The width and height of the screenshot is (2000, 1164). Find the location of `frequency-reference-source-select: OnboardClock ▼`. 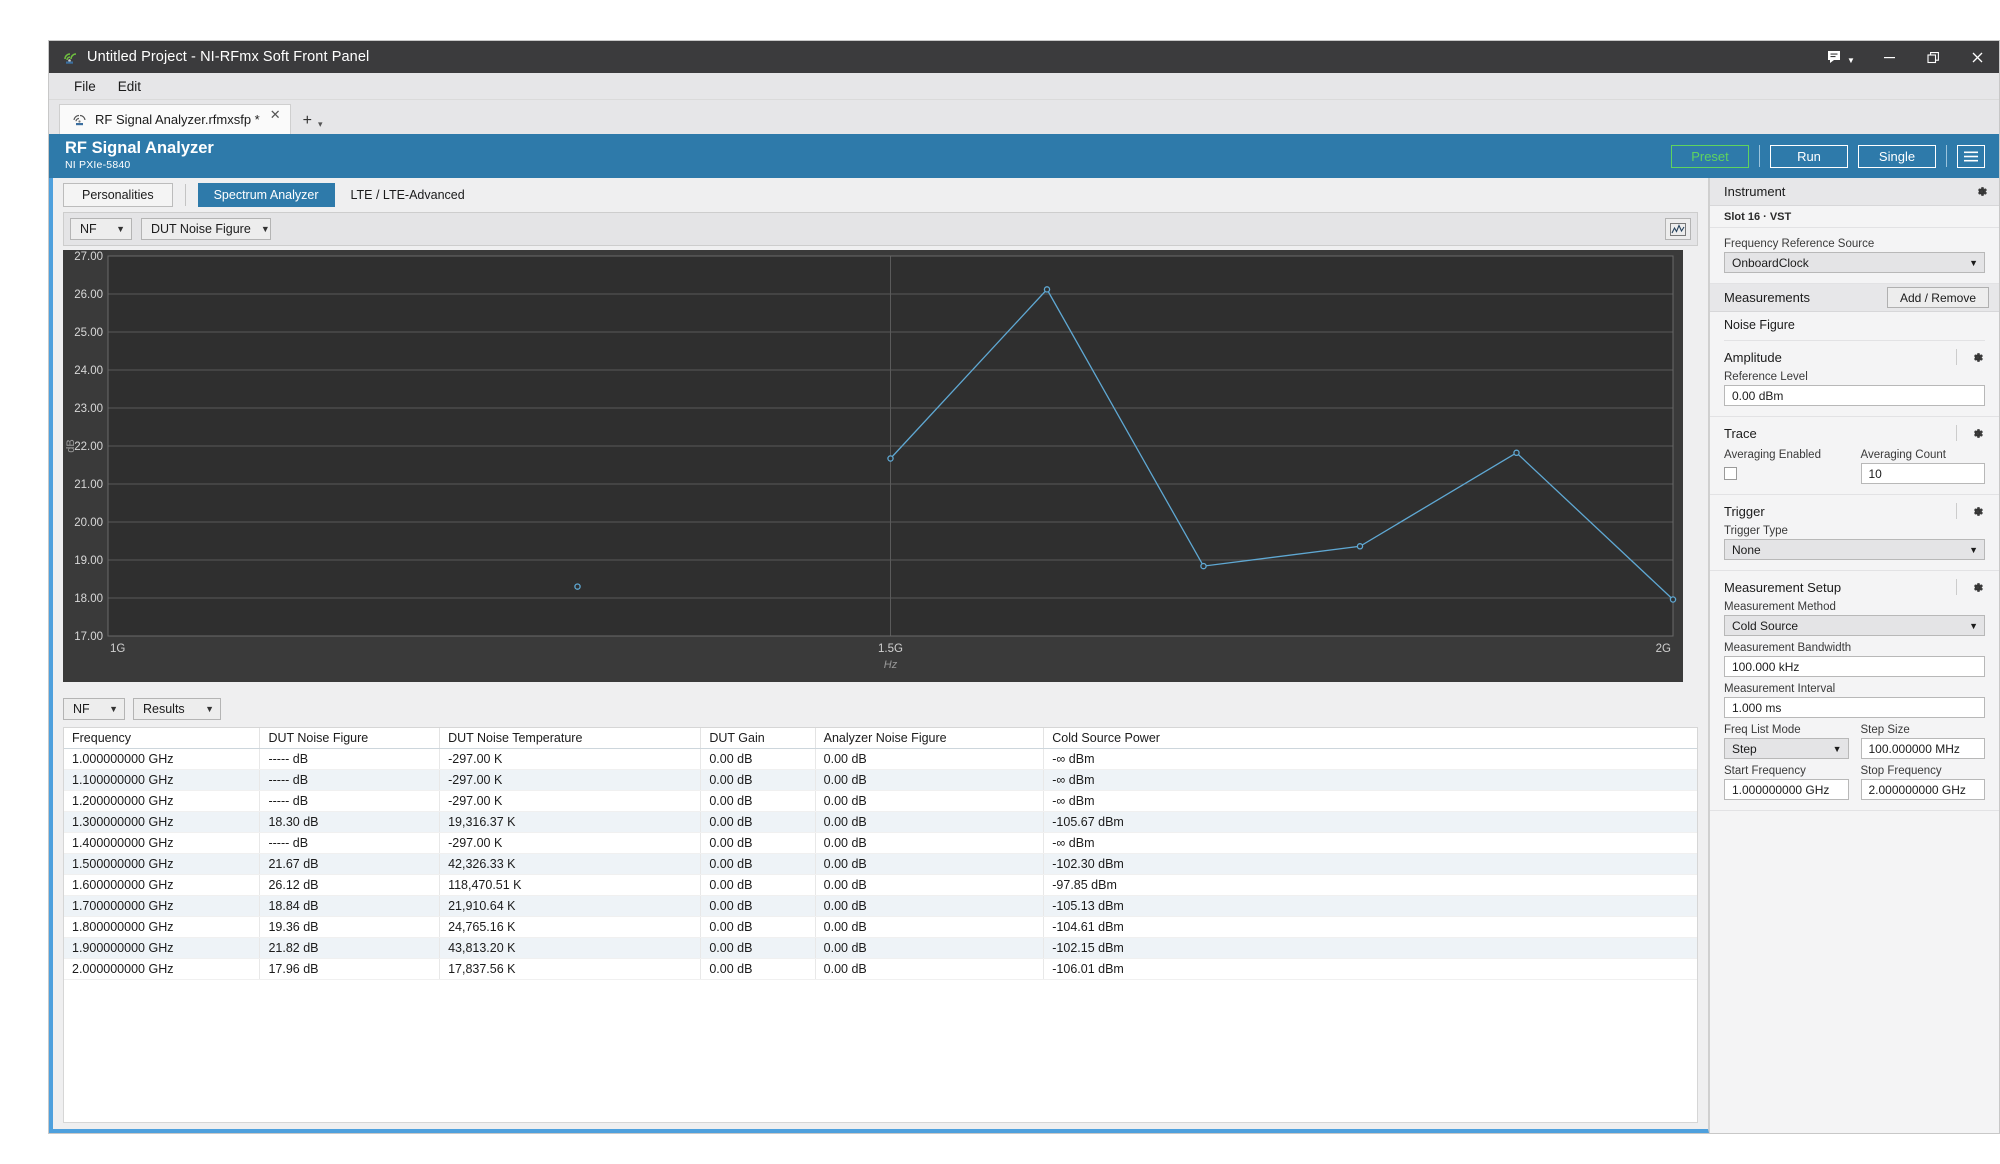

frequency-reference-source-select: OnboardClock ▼ is located at coordinates (1854, 262).